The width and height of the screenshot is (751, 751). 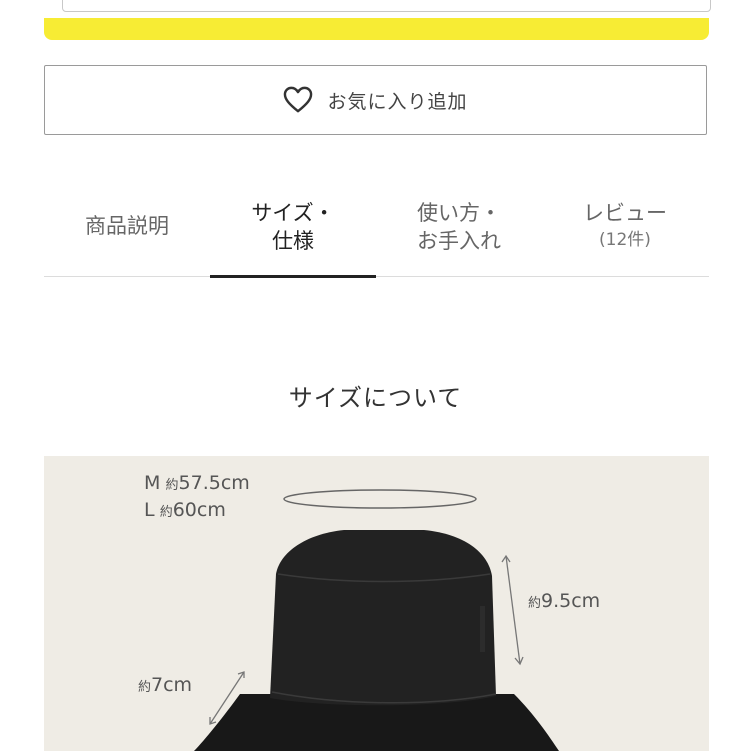 What do you see at coordinates (397, 101) in the screenshot?
I see `add-to-favorites-label: お気に入り追加` at bounding box center [397, 101].